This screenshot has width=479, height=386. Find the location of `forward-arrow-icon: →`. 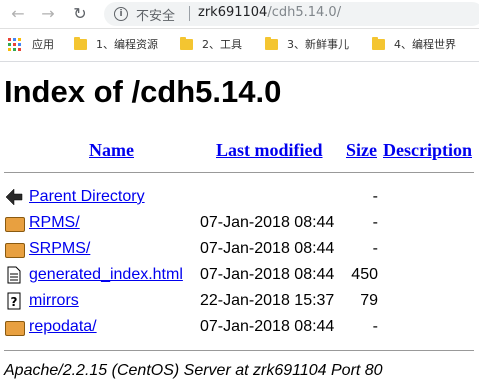

forward-arrow-icon: → is located at coordinates (48, 14).